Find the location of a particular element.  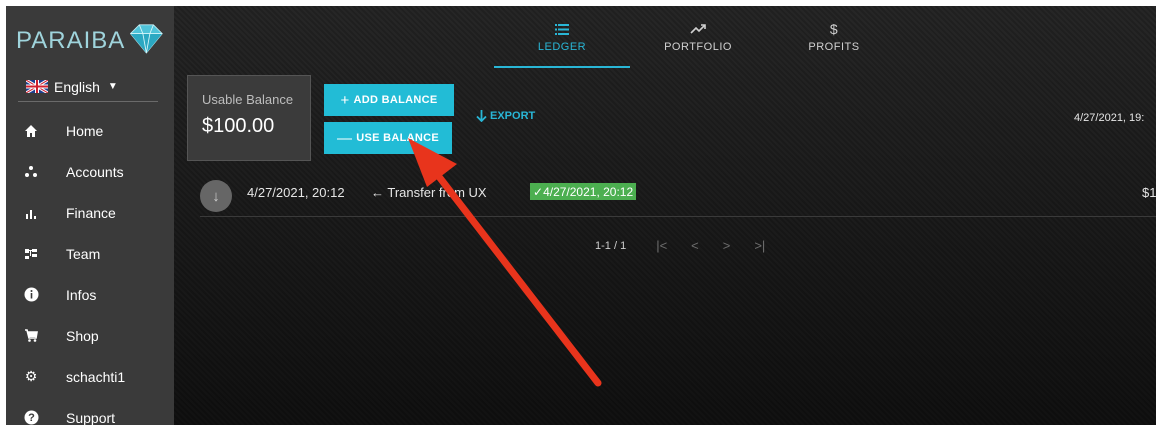

tab-label: PROFITS is located at coordinates (834, 47).